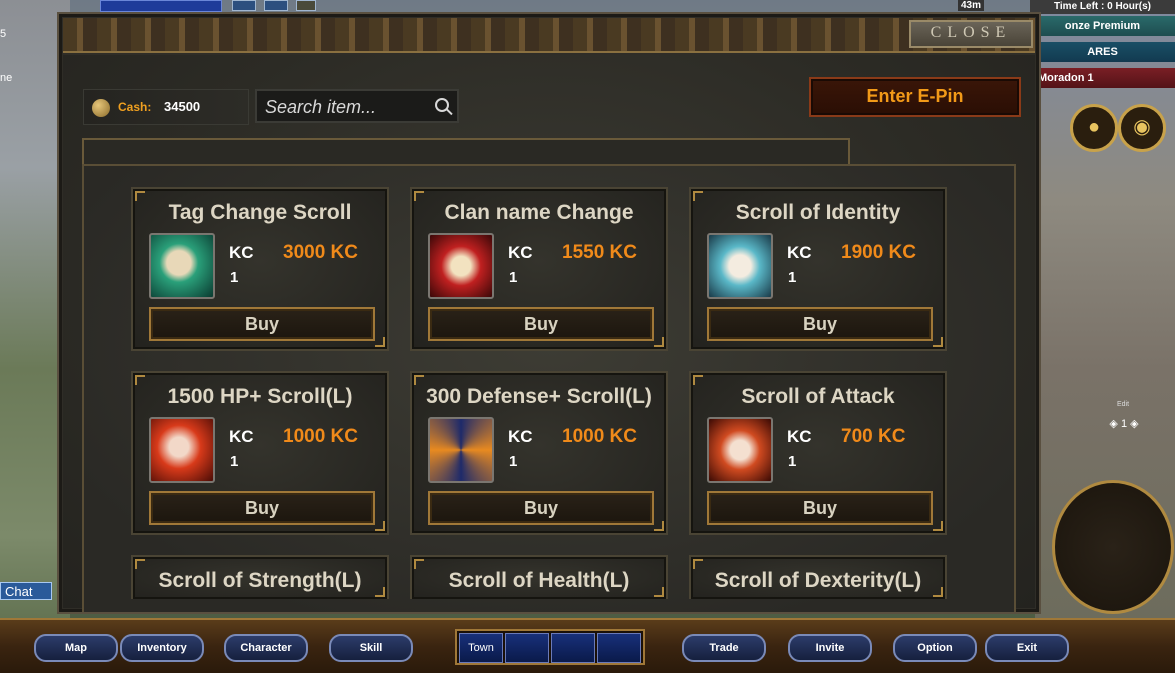 This screenshot has height=673, width=1175. I want to click on category-tab-bar, so click(466, 151).